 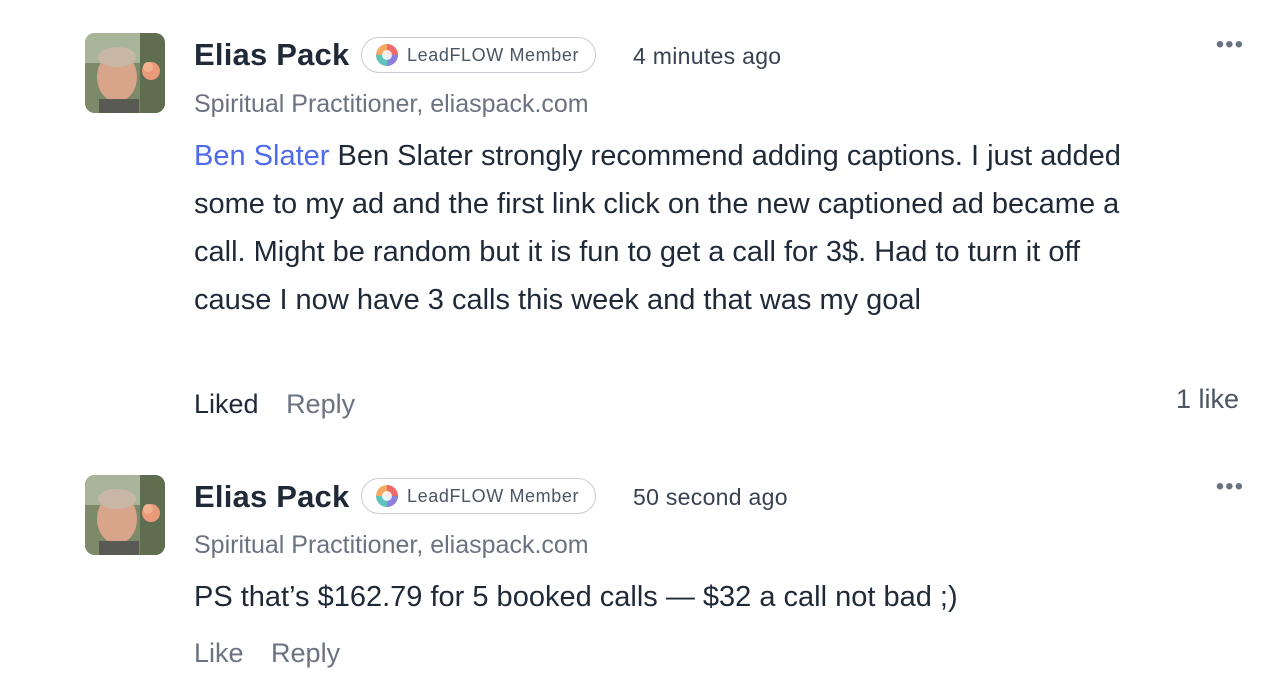 I want to click on timestamp: 4 minutes ago, so click(x=707, y=56).